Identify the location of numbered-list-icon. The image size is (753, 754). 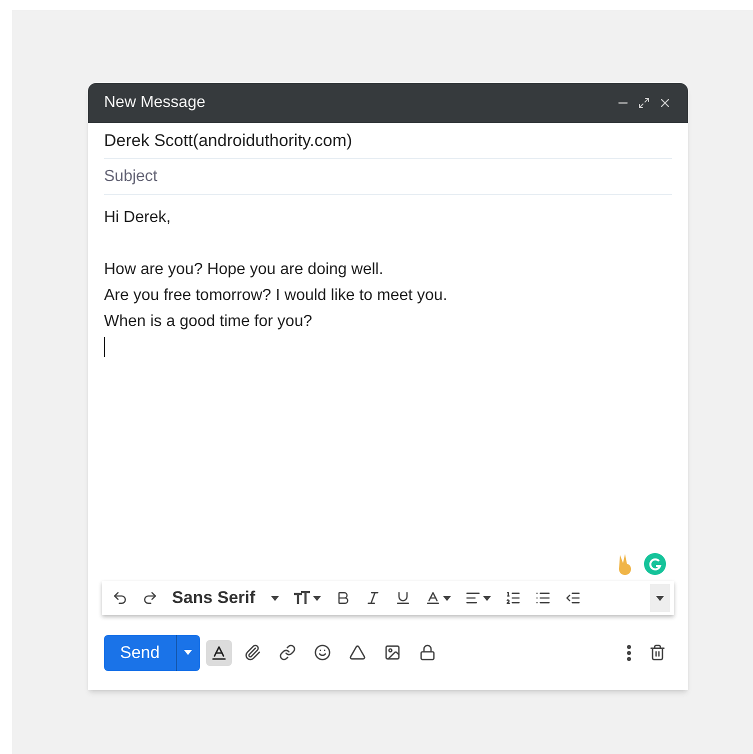
(513, 598).